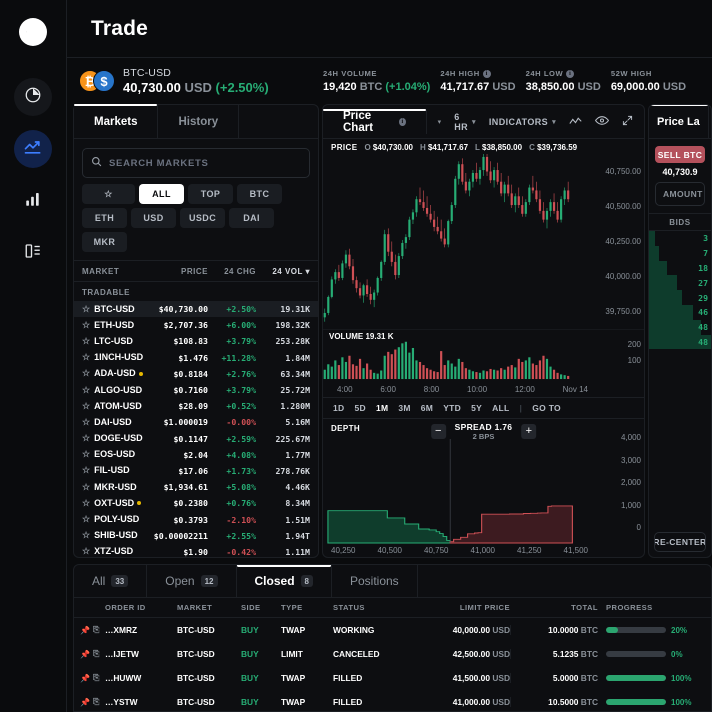 Image resolution: width=712 pixels, height=712 pixels. What do you see at coordinates (104, 242) in the screenshot?
I see `filter-chip-mkr: MKR` at bounding box center [104, 242].